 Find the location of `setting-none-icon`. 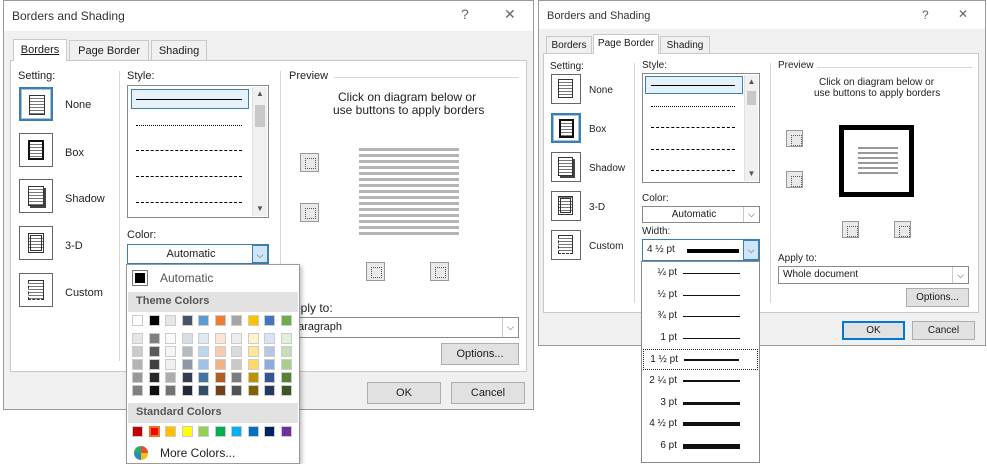

setting-none-icon is located at coordinates (566, 89).